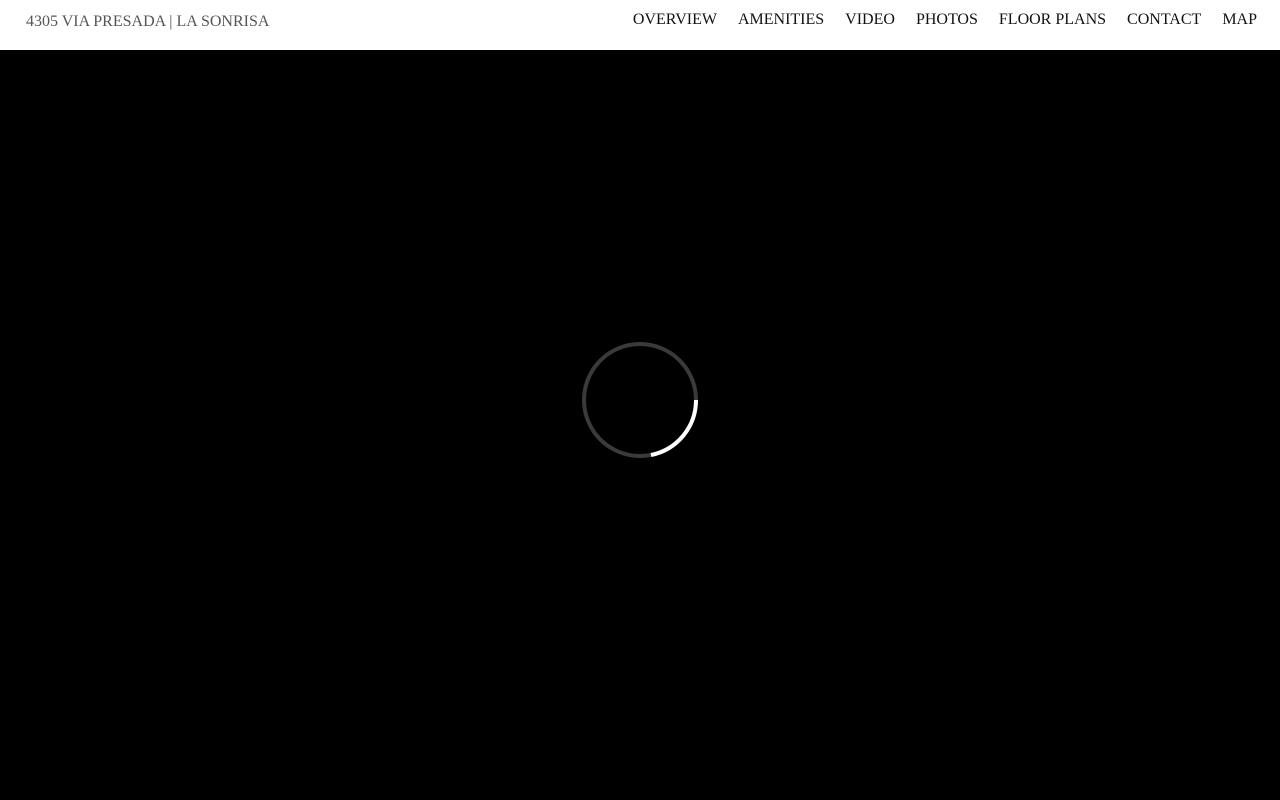 The width and height of the screenshot is (1280, 800). I want to click on nav-item-contact: CONTACT, so click(1164, 20).